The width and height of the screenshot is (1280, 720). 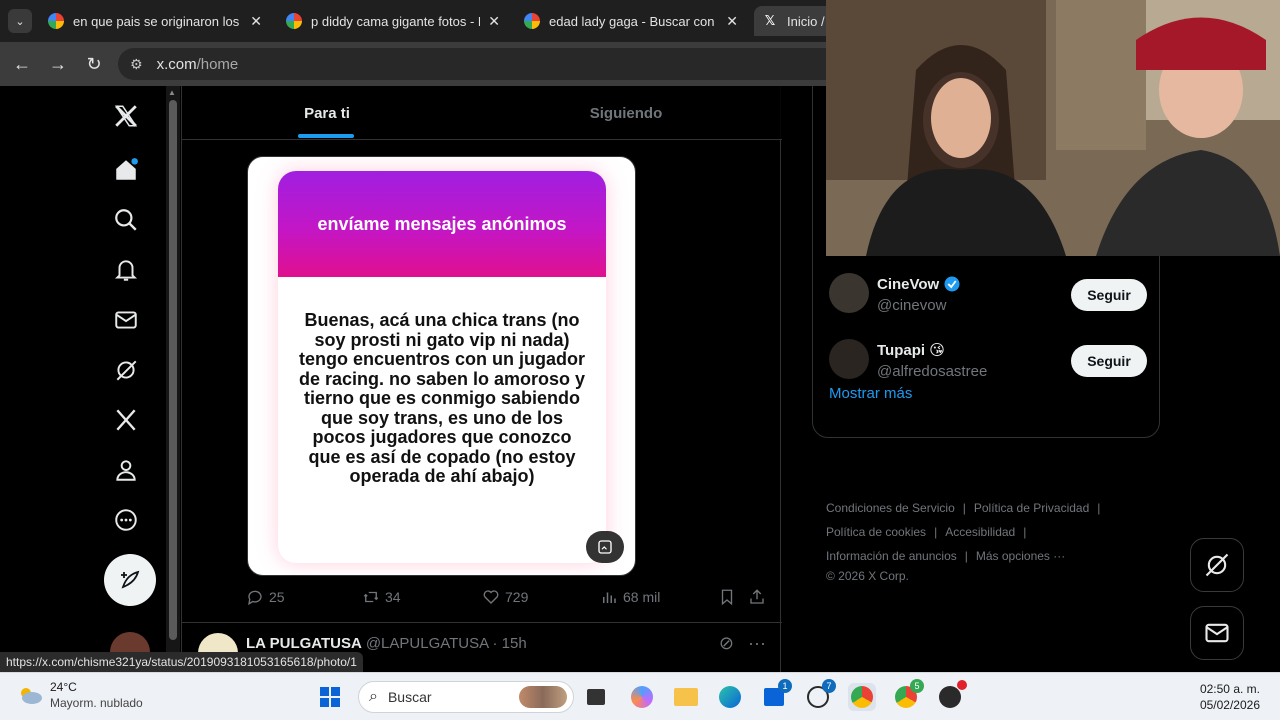 What do you see at coordinates (951, 695) in the screenshot?
I see `obs-studio-icon` at bounding box center [951, 695].